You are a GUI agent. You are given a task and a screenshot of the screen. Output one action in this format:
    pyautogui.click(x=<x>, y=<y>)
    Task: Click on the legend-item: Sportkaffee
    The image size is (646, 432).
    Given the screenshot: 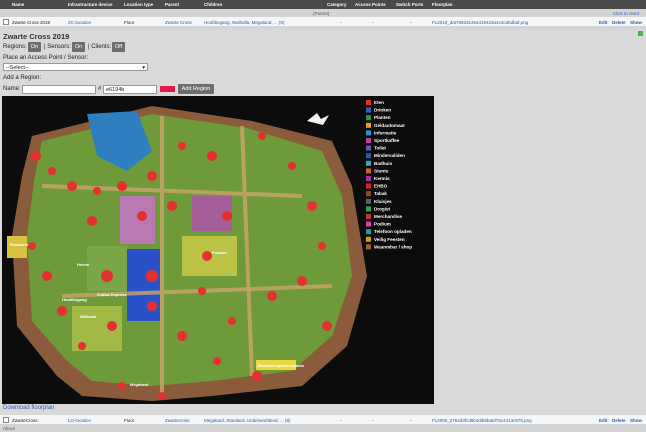 What is the action you would take?
    pyautogui.click(x=387, y=140)
    